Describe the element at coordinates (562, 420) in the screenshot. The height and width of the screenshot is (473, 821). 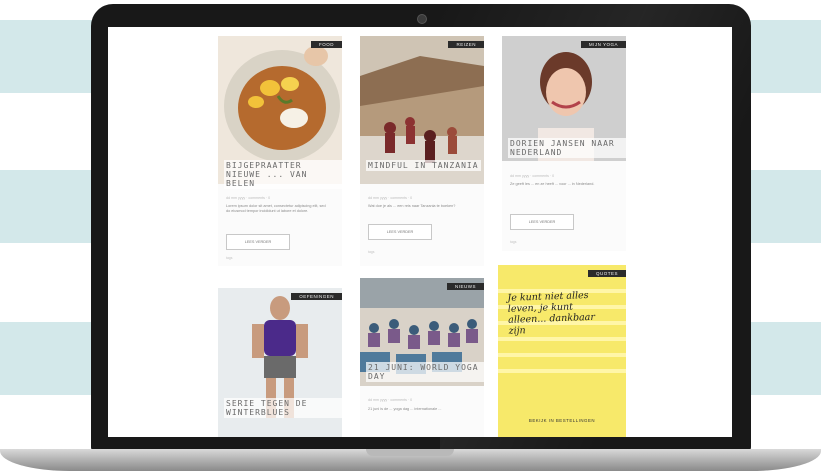
I see `quote-button: Bekijk in Bestellingen` at that location.